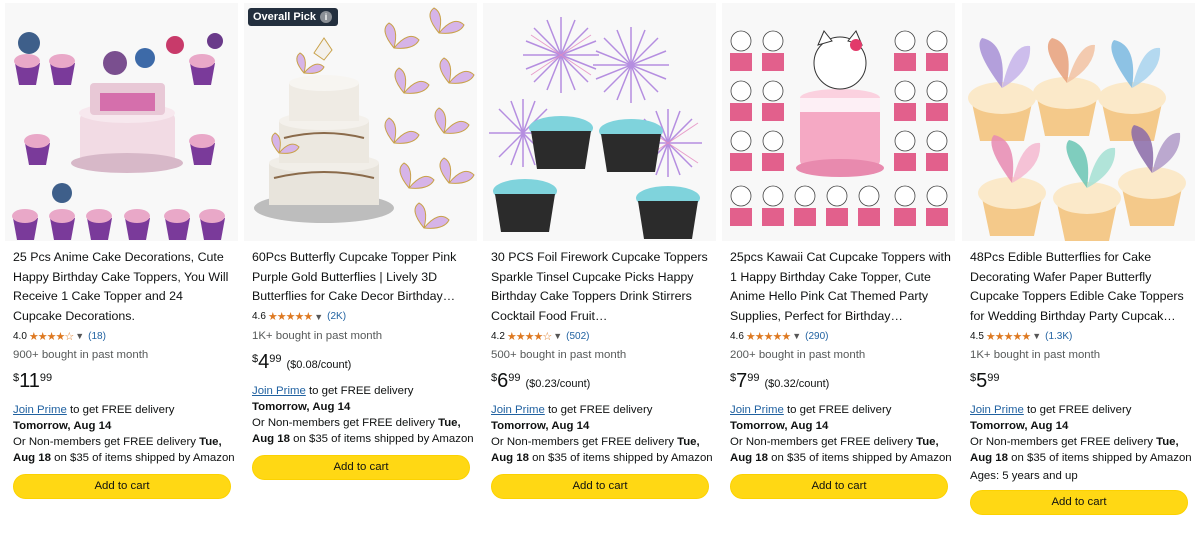  What do you see at coordinates (336, 316) in the screenshot?
I see `review-count-link: (2K)` at bounding box center [336, 316].